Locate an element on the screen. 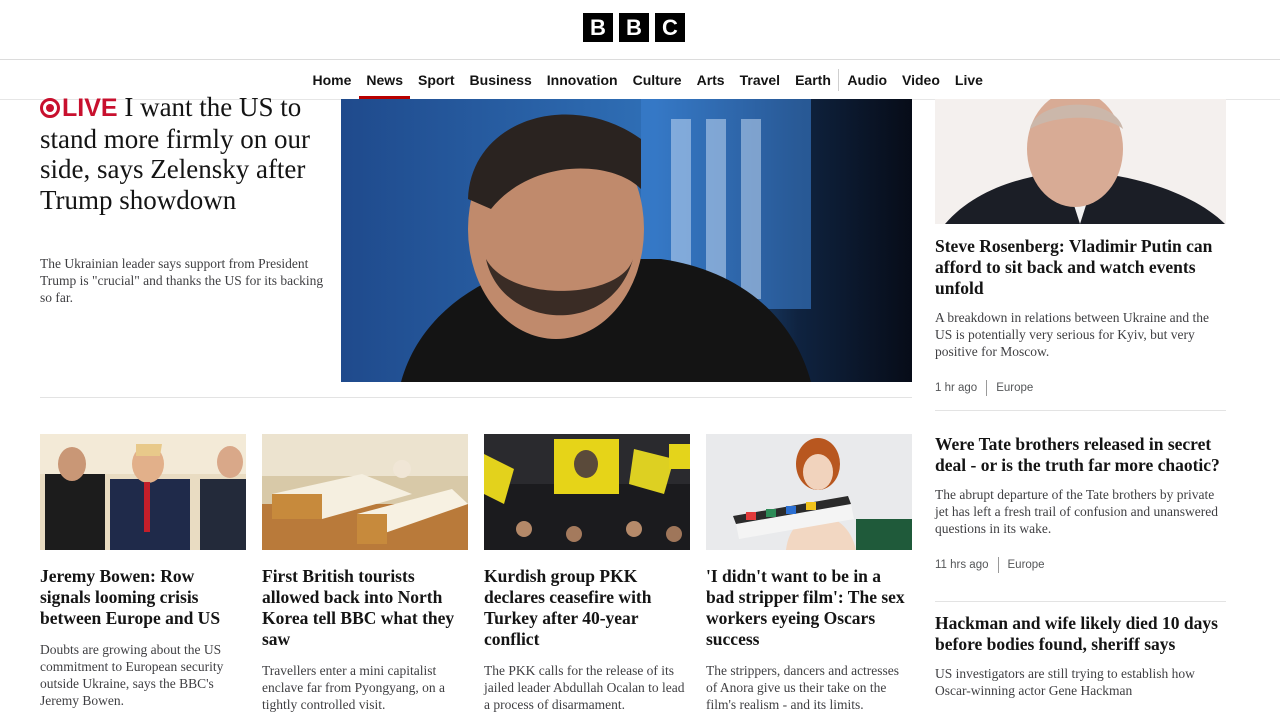 Image resolution: width=1280 pixels, height=718 pixels. story-timestamp: 1 hr ago is located at coordinates (956, 388).